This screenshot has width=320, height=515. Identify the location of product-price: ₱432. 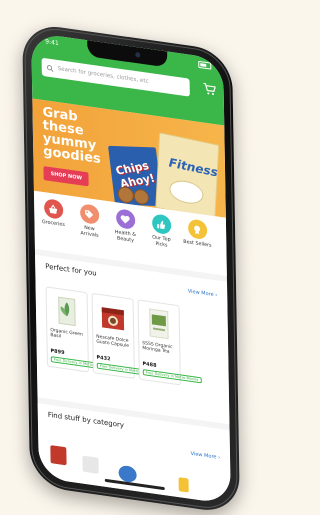
(103, 358).